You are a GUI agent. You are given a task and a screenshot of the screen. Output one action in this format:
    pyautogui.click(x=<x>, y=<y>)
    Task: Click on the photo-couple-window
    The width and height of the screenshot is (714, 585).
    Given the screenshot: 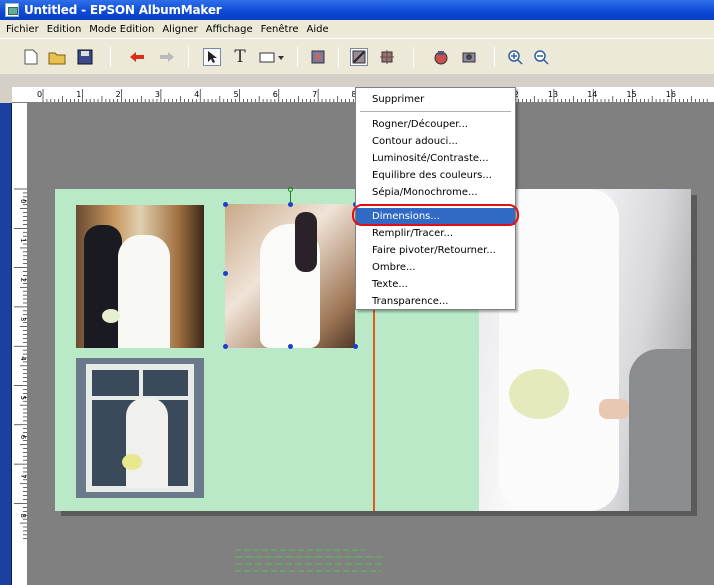 What is the action you would take?
    pyautogui.click(x=140, y=276)
    